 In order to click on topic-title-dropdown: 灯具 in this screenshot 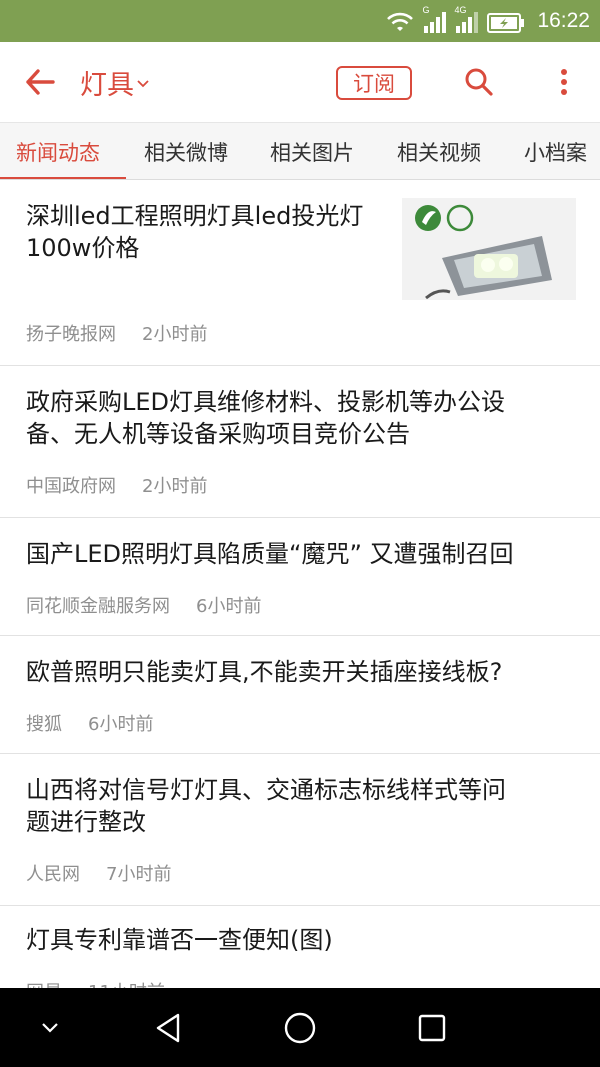, I will do `click(115, 82)`.